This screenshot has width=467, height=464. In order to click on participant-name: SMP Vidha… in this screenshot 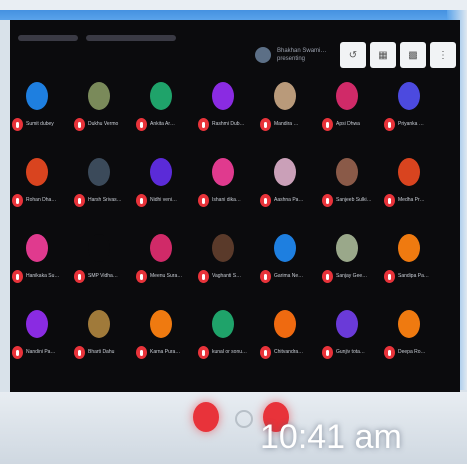, I will do `click(103, 276)`.